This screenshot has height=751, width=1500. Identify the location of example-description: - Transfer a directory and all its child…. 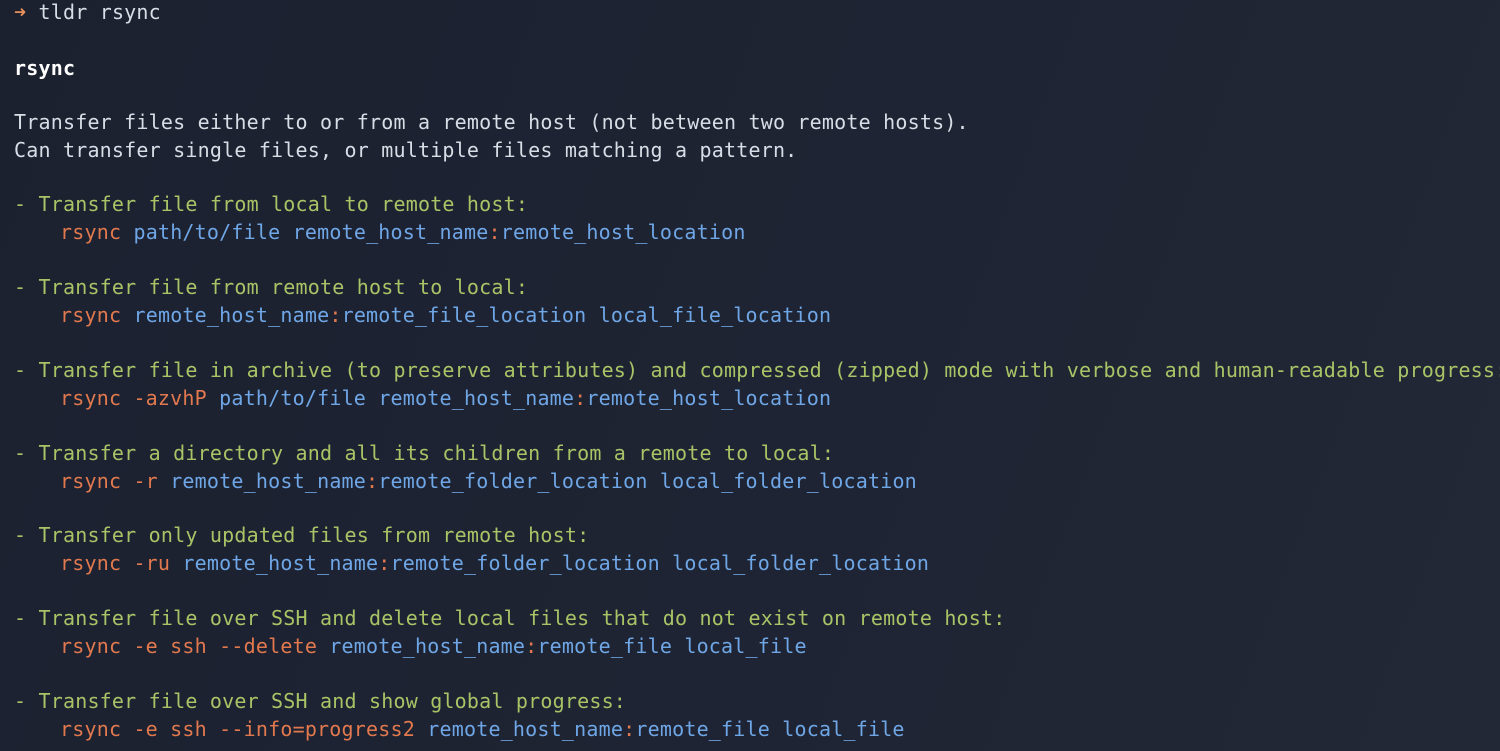
(424, 453).